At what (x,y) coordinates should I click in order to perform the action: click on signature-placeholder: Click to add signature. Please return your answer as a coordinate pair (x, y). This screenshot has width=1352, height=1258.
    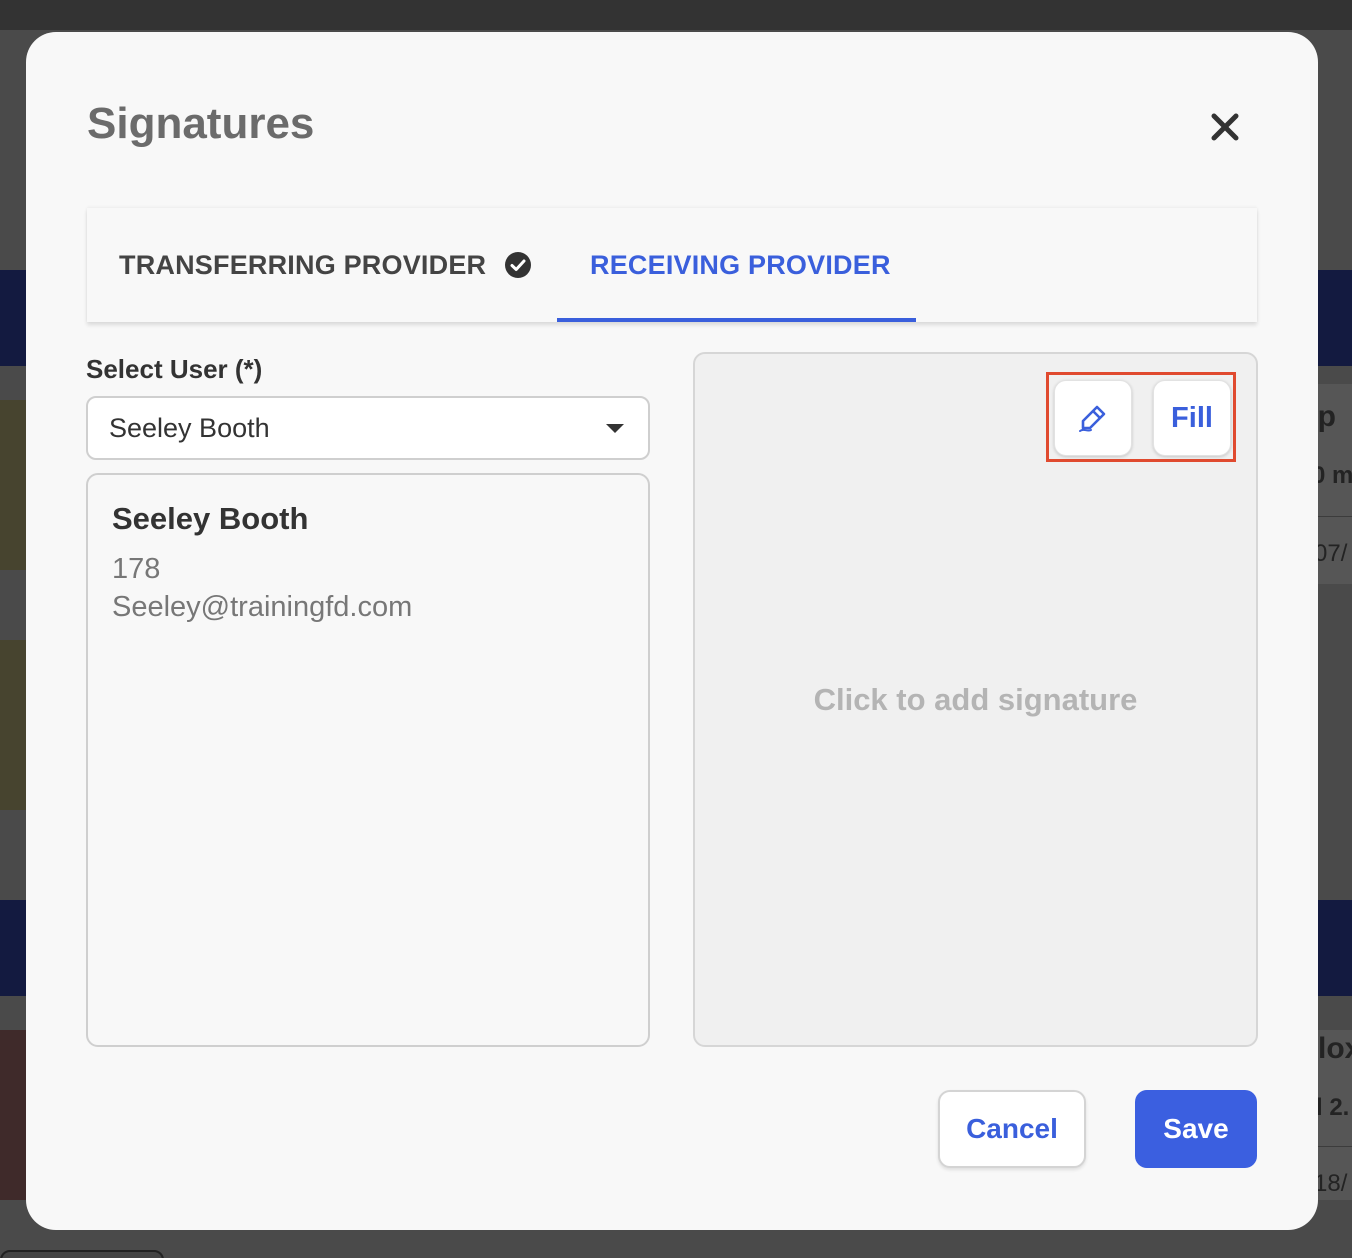
    Looking at the image, I should click on (975, 699).